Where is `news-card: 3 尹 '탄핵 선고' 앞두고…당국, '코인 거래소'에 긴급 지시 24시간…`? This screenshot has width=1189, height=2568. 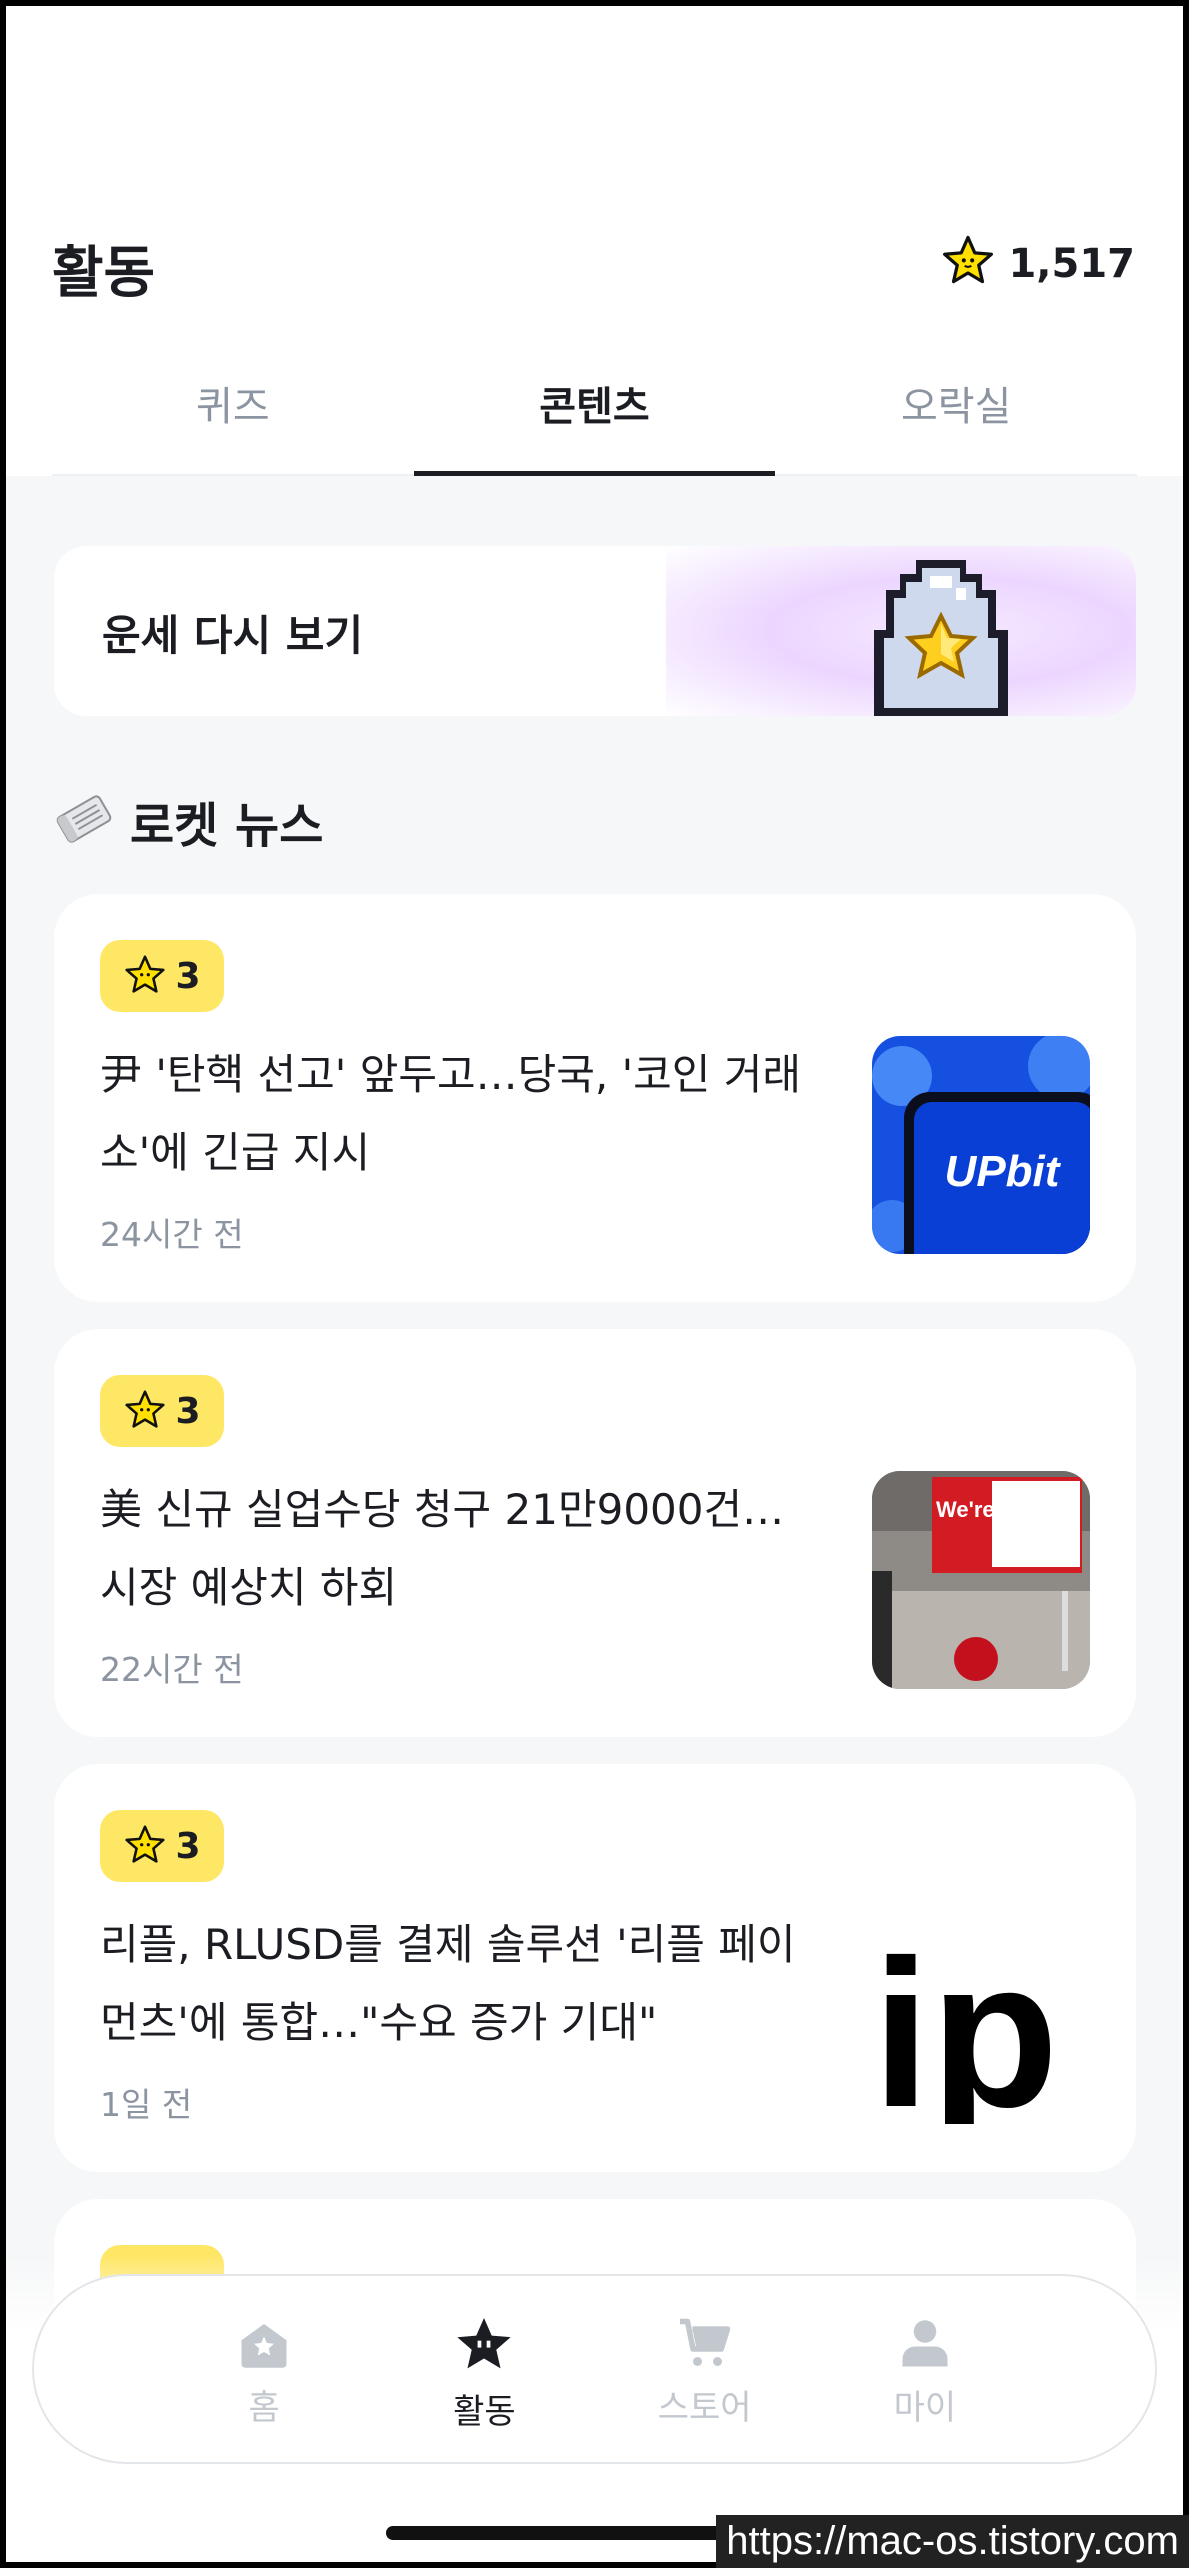 news-card: 3 尹 '탄핵 선고' 앞두고…당국, '코인 거래소'에 긴급 지시 24시간… is located at coordinates (595, 1098).